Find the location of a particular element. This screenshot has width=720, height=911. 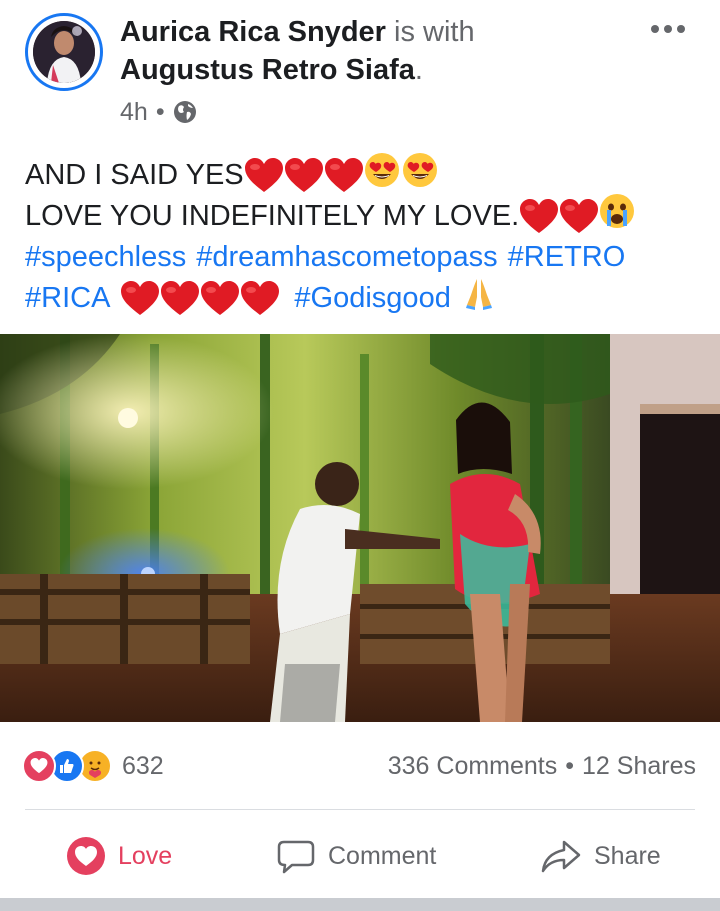

tagged-line: Augustus Retro Siafa. is located at coordinates (271, 70).